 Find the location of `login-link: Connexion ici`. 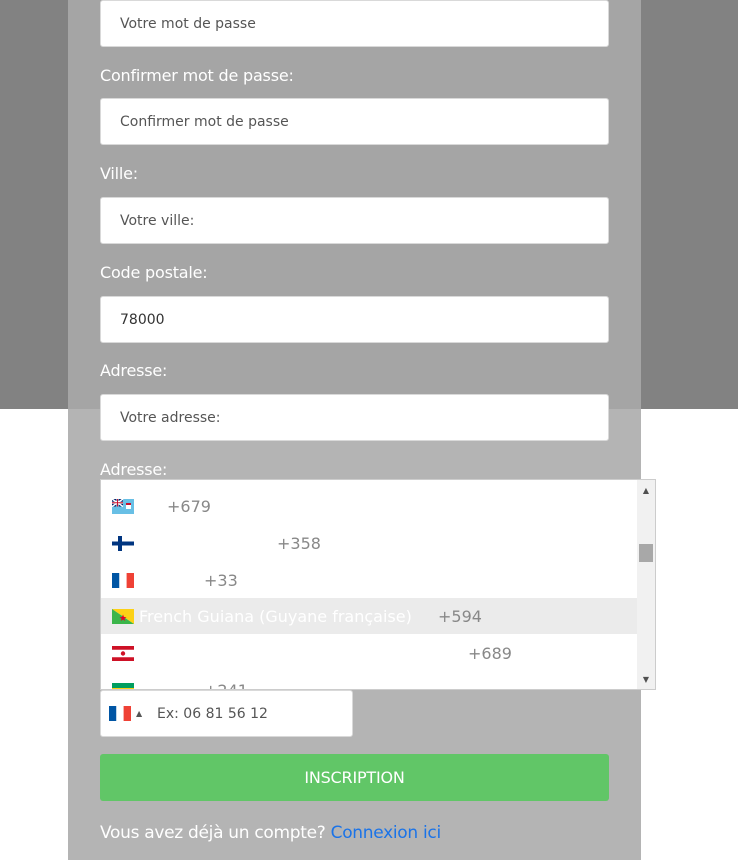

login-link: Connexion ici is located at coordinates (386, 833).